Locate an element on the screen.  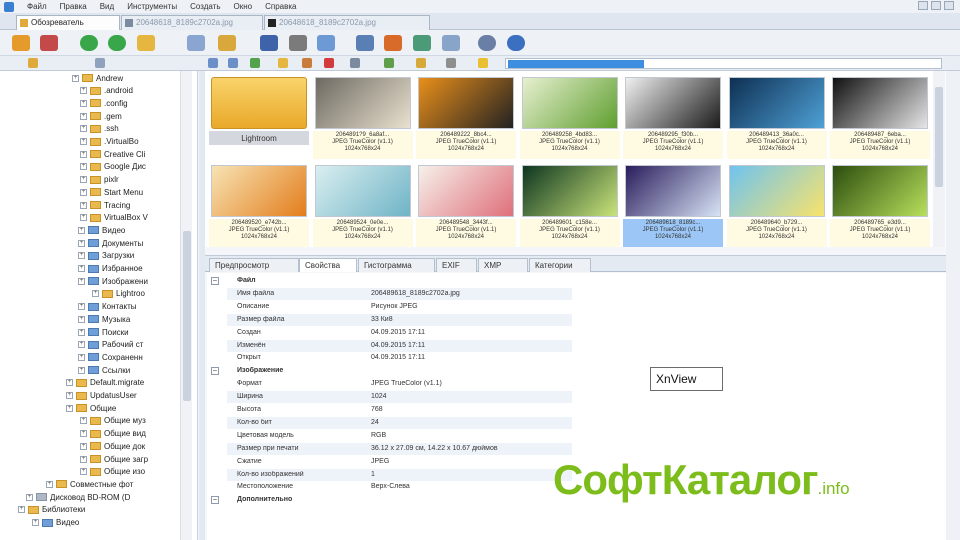
tree-item: + Библиотеки is located at coordinates (51, 510).